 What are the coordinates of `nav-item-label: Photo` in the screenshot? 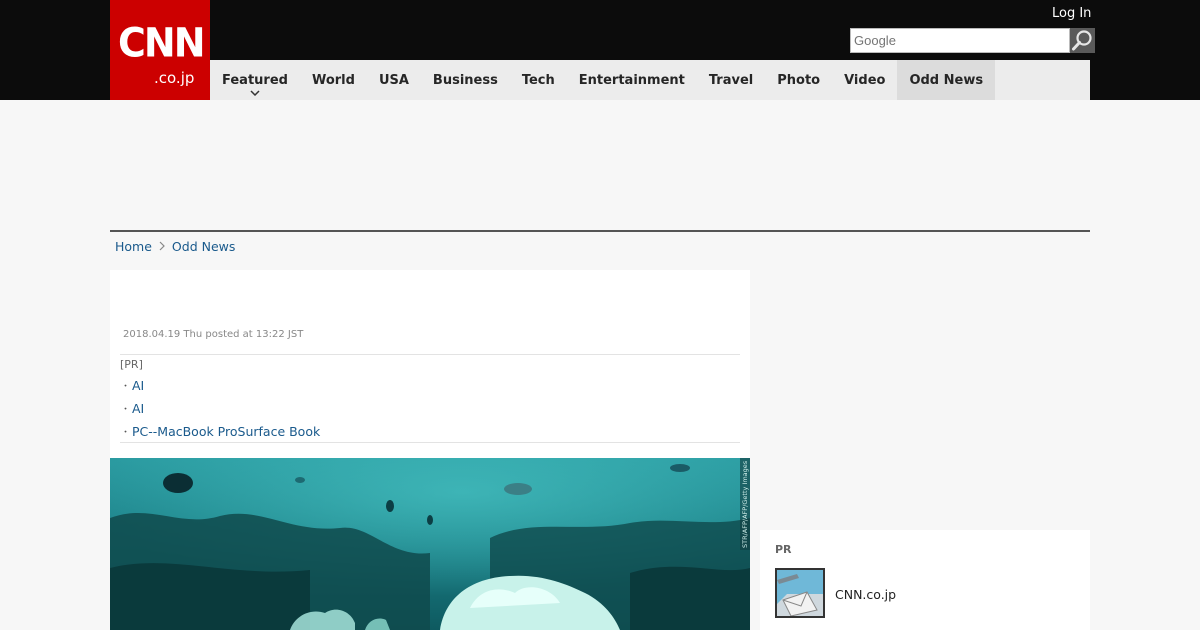 It's located at (799, 80).